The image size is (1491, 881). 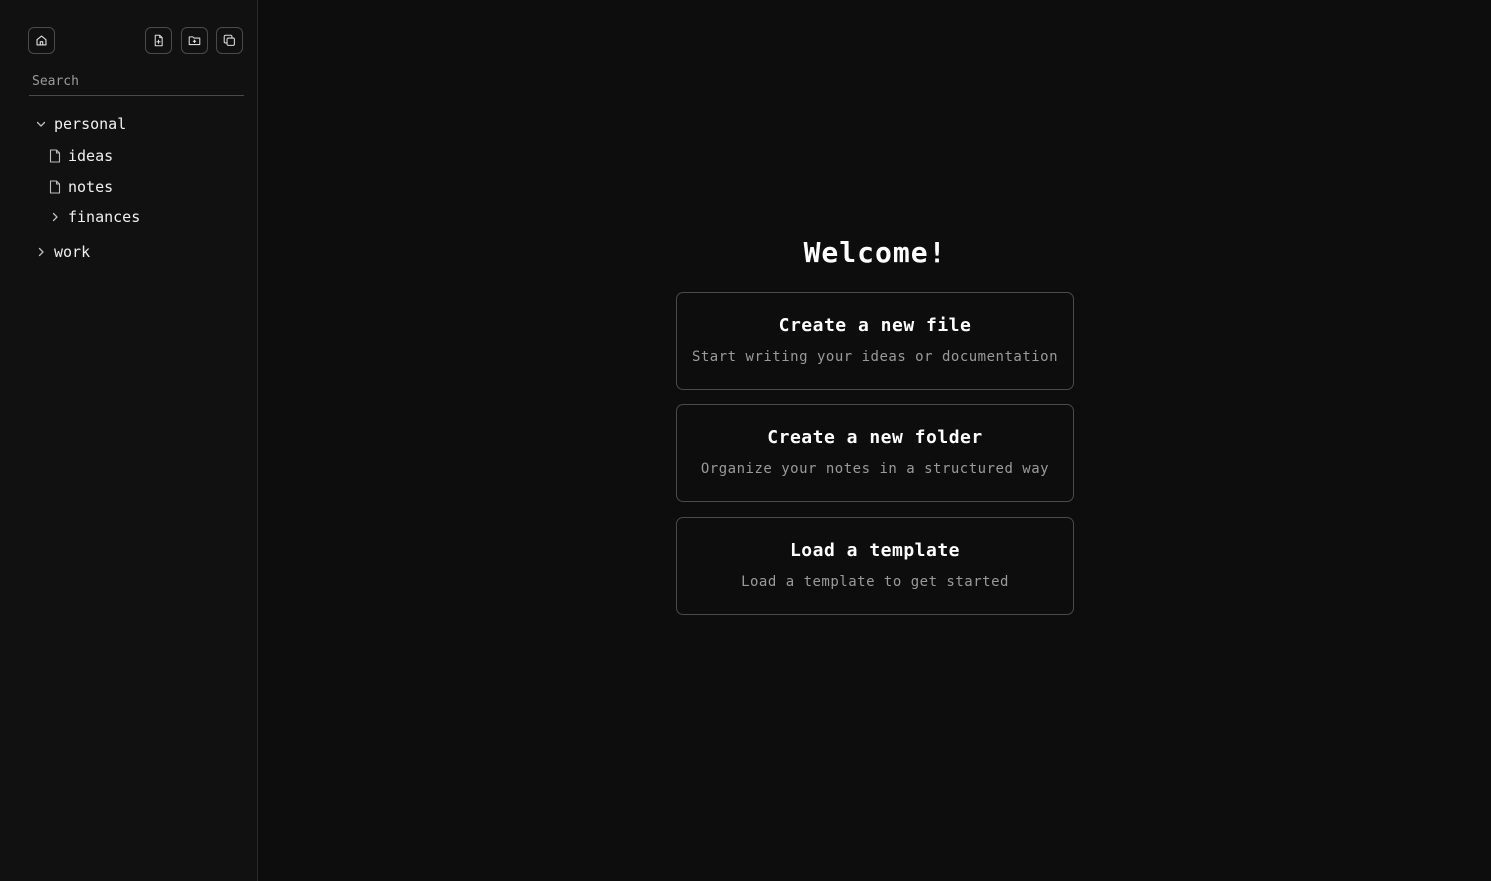 What do you see at coordinates (875, 469) in the screenshot?
I see `card-description: Organize your notes in a structured way` at bounding box center [875, 469].